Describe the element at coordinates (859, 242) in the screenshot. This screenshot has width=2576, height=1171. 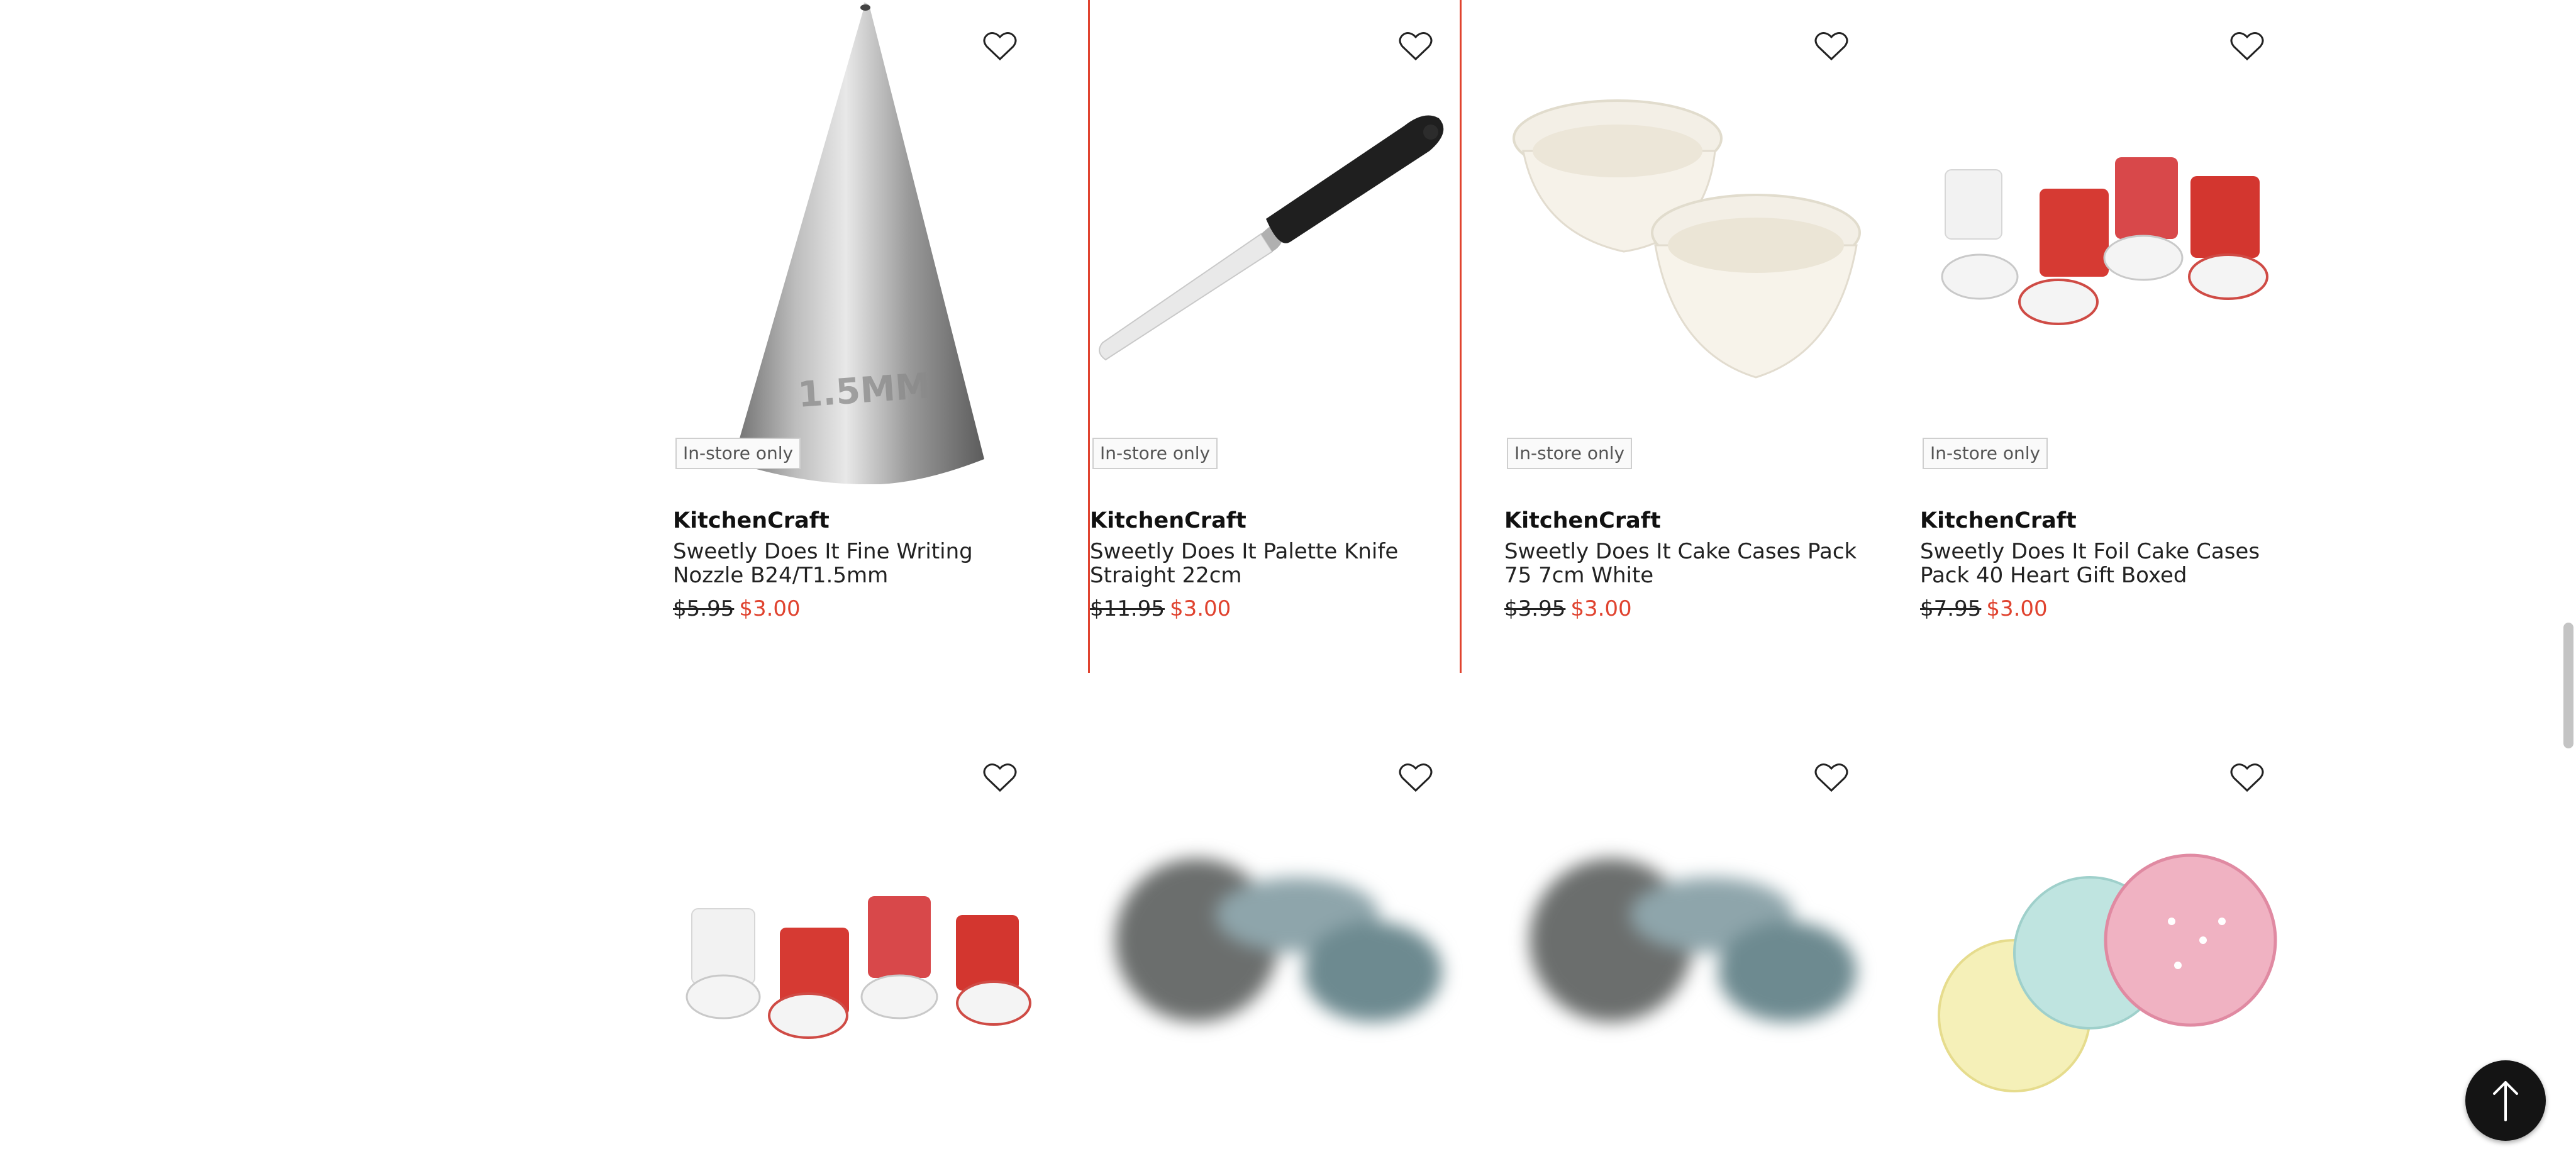
I see `product-image: 1.5MM` at that location.